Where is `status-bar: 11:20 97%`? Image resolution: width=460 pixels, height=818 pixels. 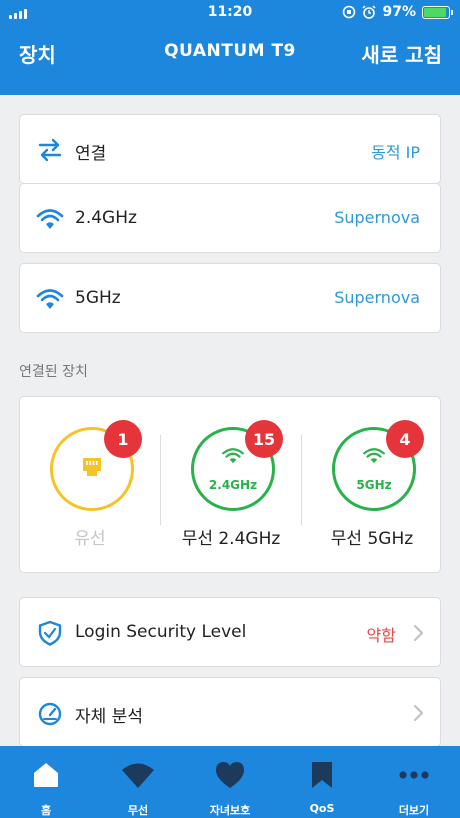 status-bar: 11:20 97% is located at coordinates (230, 13).